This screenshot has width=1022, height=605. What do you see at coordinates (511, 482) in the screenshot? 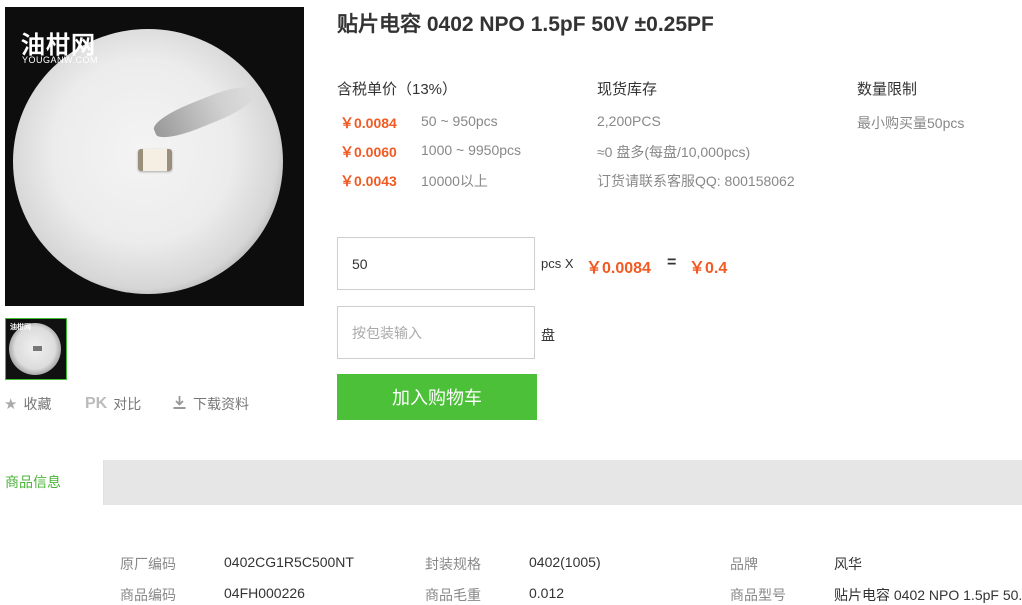
I see `tab-bar: 商品信息` at bounding box center [511, 482].